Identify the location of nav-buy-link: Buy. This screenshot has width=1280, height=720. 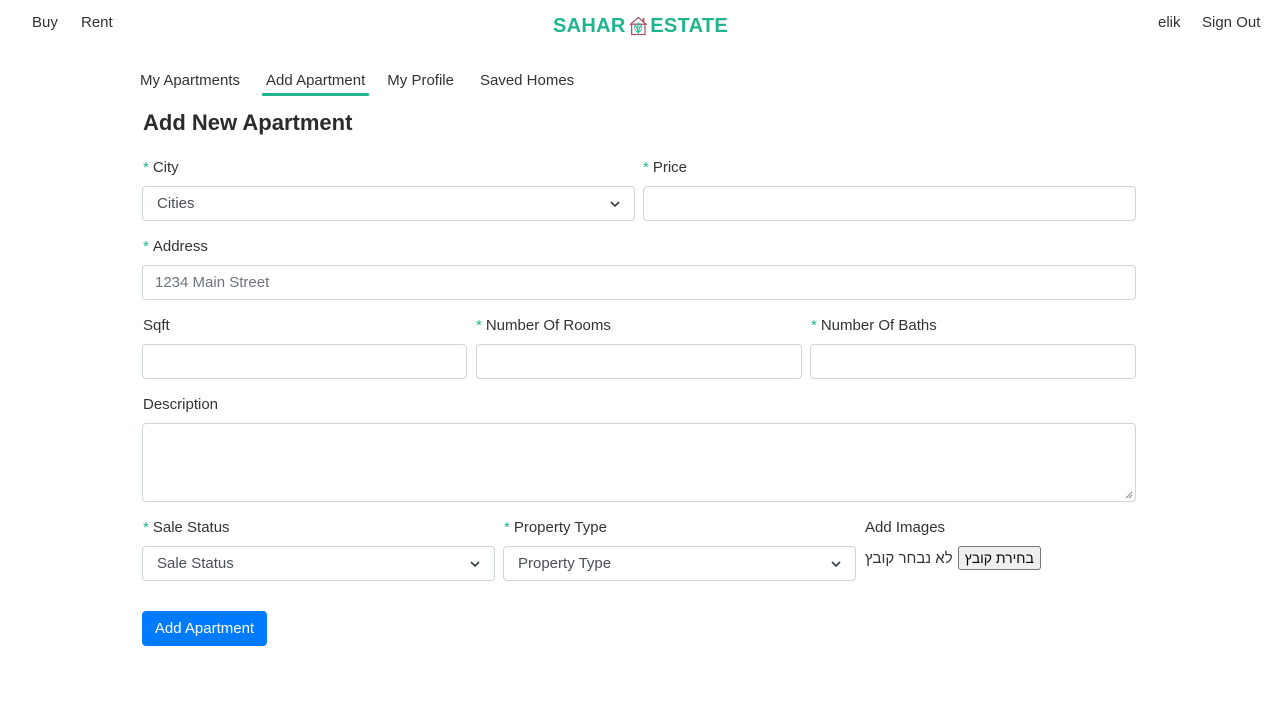
(45, 22).